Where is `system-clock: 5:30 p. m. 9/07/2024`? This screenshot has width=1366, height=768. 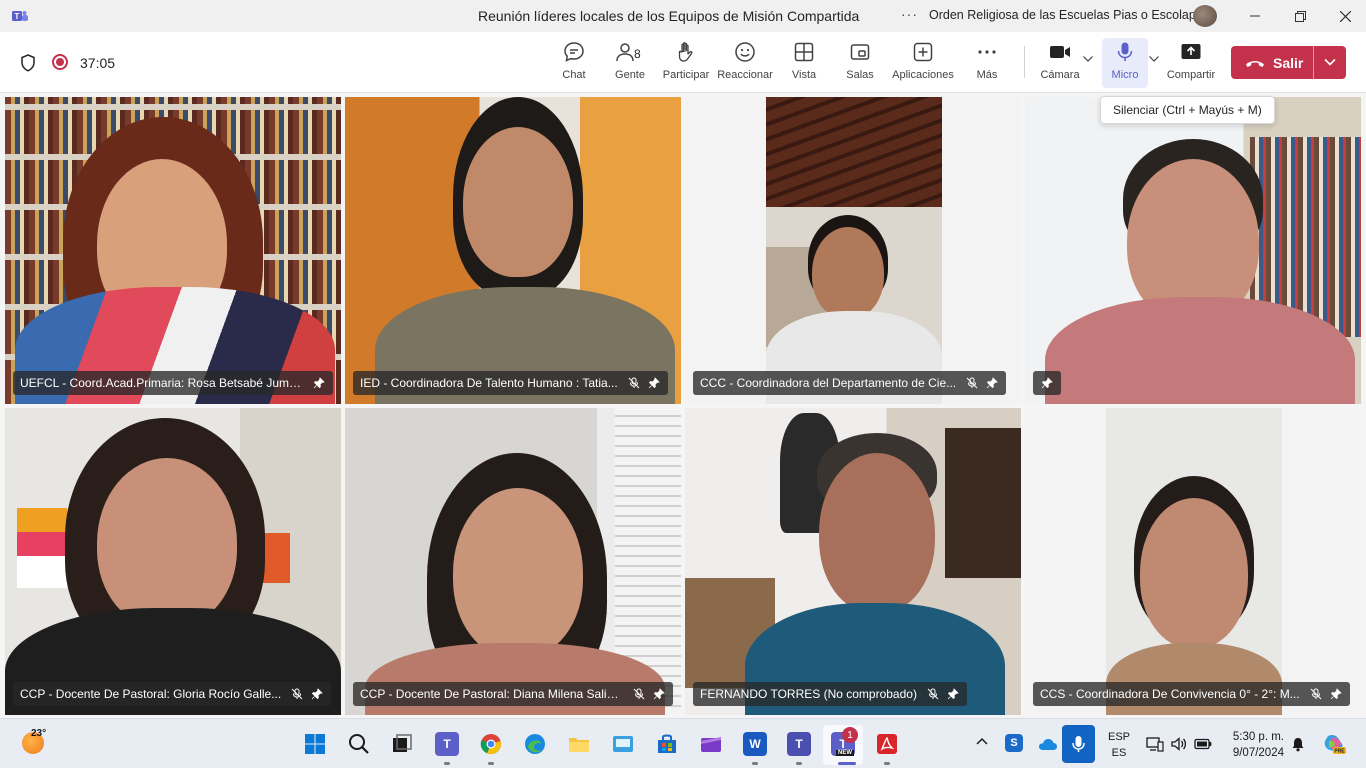 system-clock: 5:30 p. m. 9/07/2024 is located at coordinates (1253, 745).